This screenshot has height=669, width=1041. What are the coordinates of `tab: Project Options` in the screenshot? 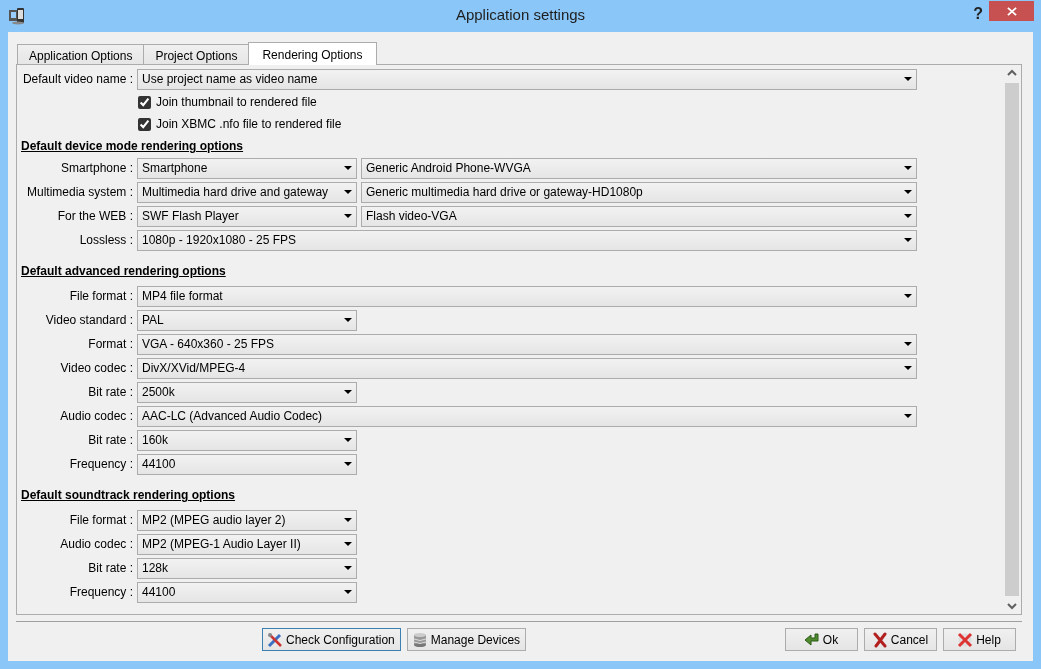 It's located at (196, 54).